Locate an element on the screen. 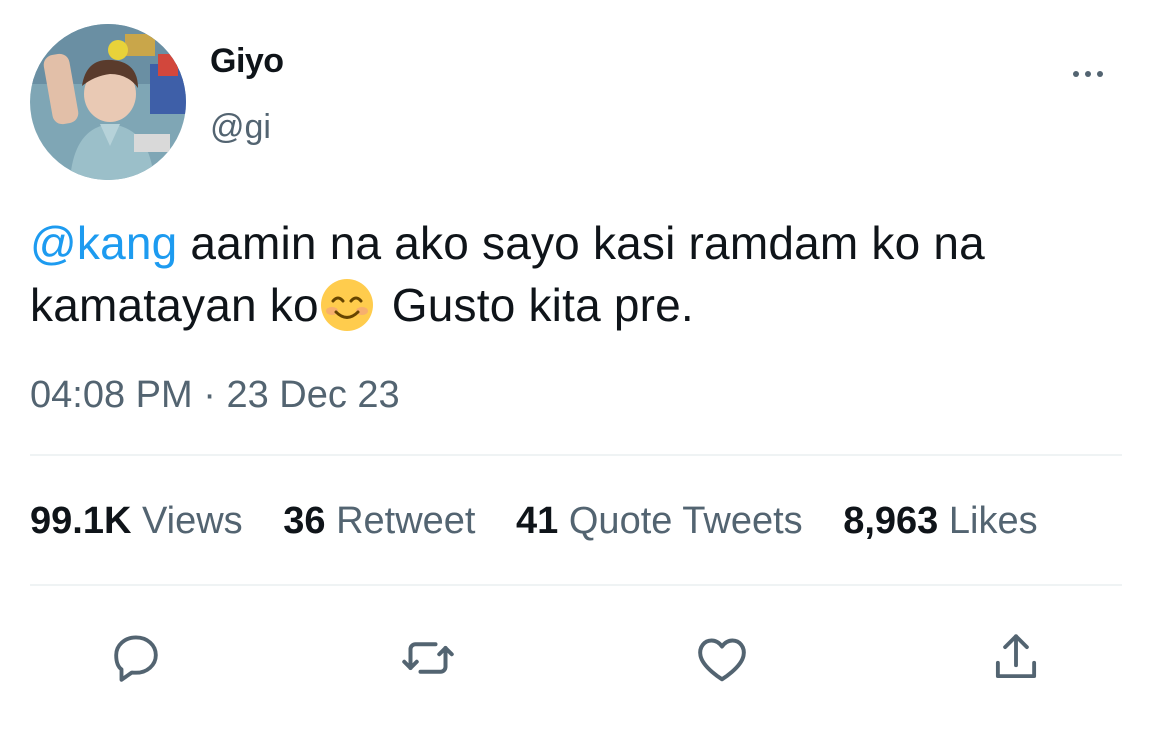  tweet-text-line2-end: Gusto kita pre. is located at coordinates (536, 305).